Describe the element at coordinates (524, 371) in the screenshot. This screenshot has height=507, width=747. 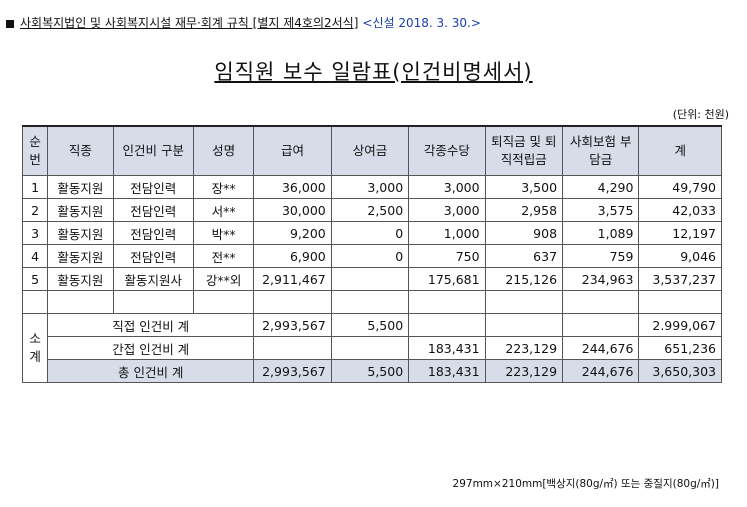
I see `grand-retirement: 223,129` at that location.